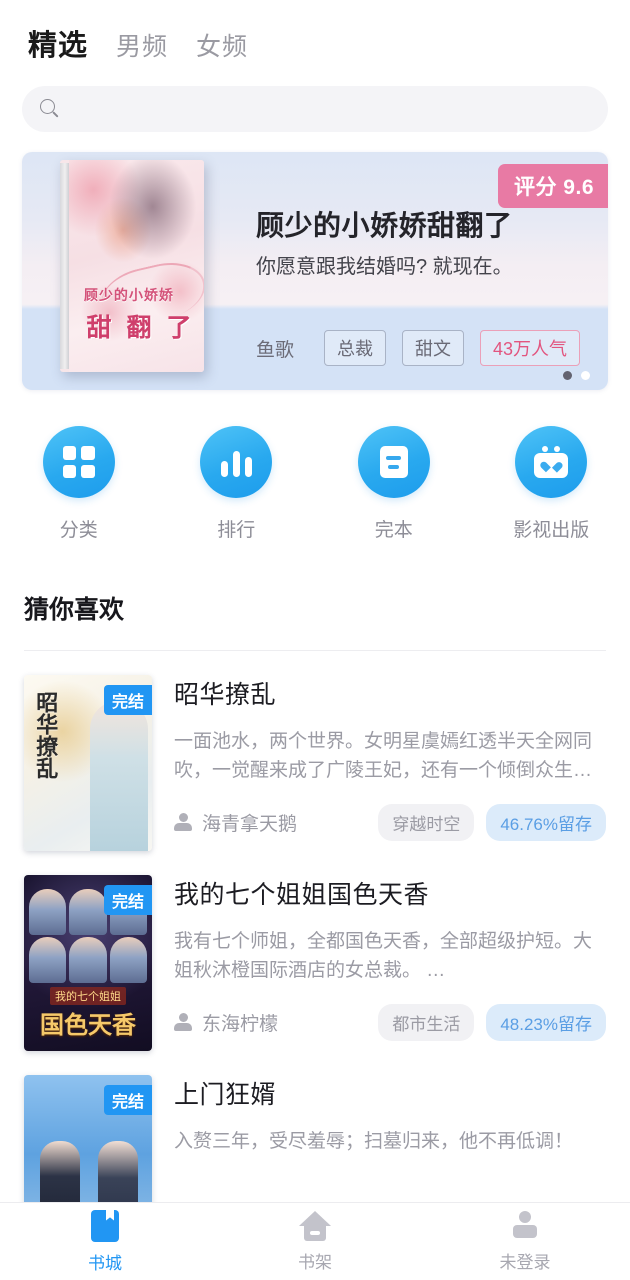 This screenshot has height=1280, width=630. I want to click on nav-label: 书架, so click(315, 1262).